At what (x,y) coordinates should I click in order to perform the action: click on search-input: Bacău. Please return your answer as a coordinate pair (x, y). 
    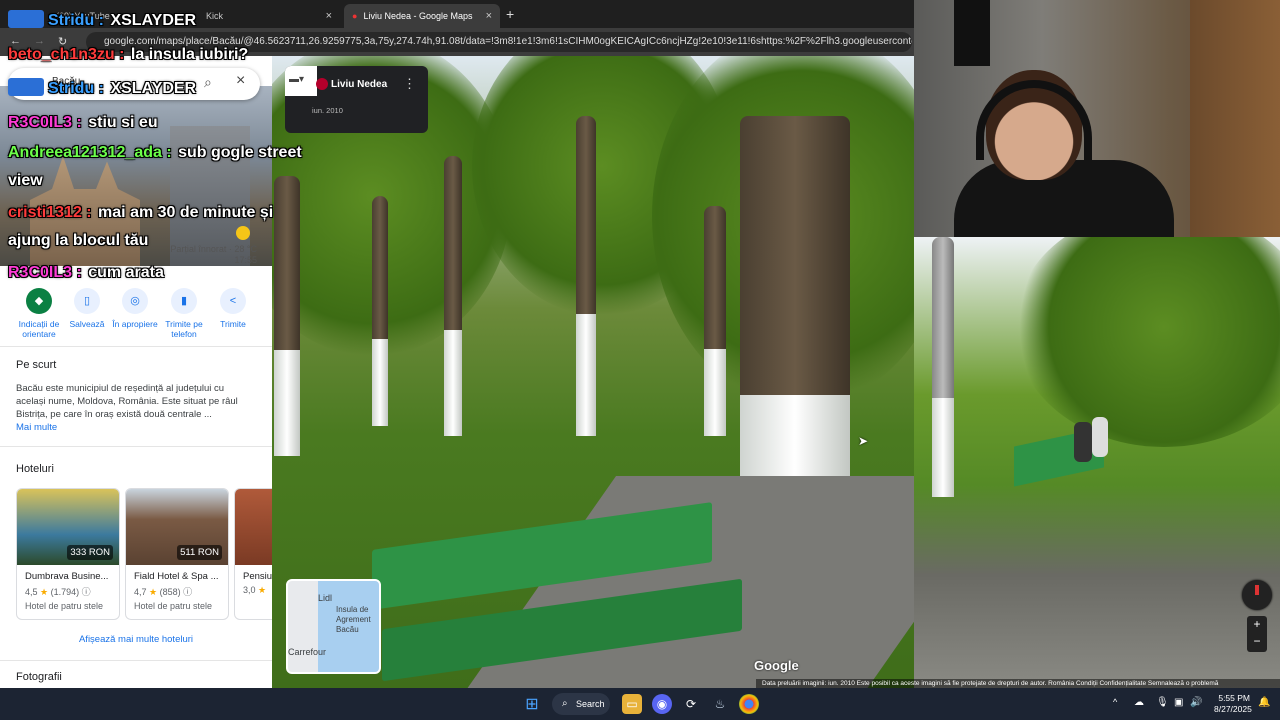
    Looking at the image, I should click on (66, 81).